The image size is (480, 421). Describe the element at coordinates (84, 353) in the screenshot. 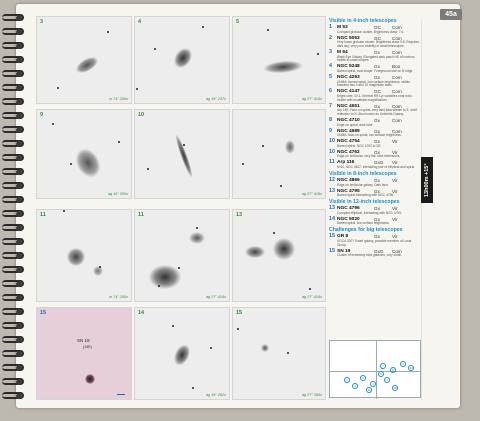

I see `finder-chart-panel: 15 SN 19 (14E)` at that location.